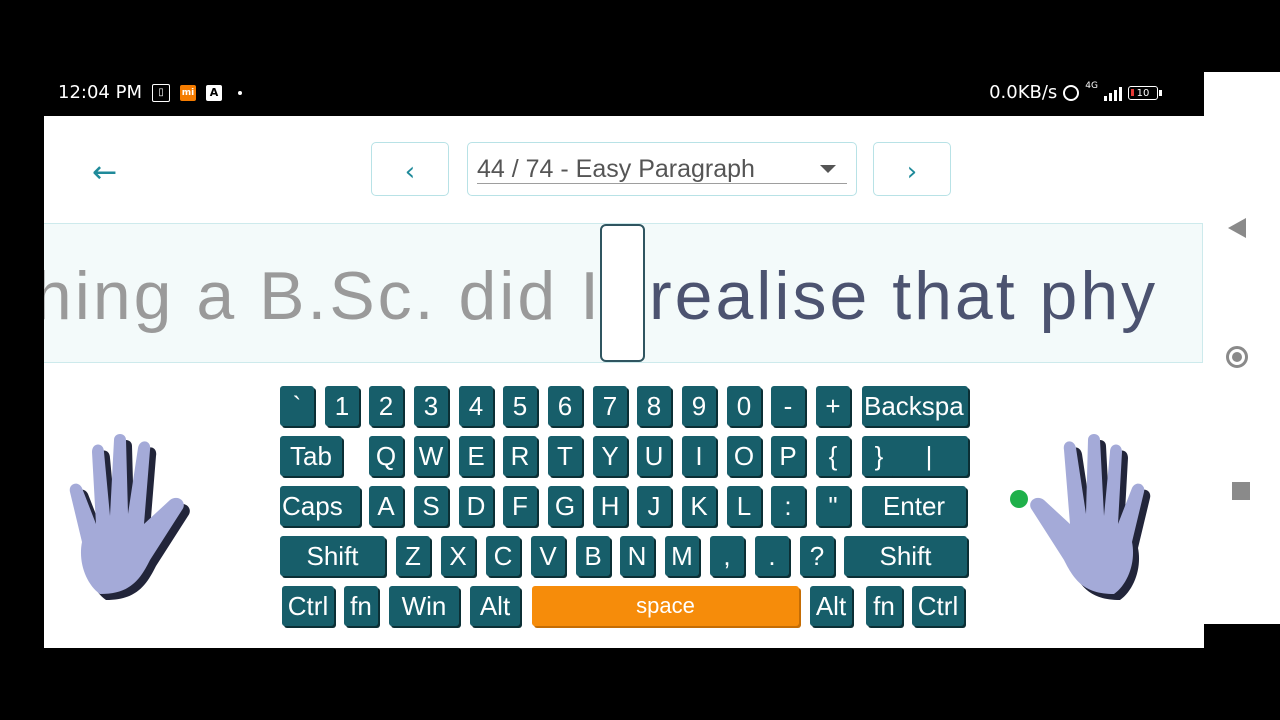  What do you see at coordinates (744, 506) in the screenshot?
I see `key-l: L` at bounding box center [744, 506].